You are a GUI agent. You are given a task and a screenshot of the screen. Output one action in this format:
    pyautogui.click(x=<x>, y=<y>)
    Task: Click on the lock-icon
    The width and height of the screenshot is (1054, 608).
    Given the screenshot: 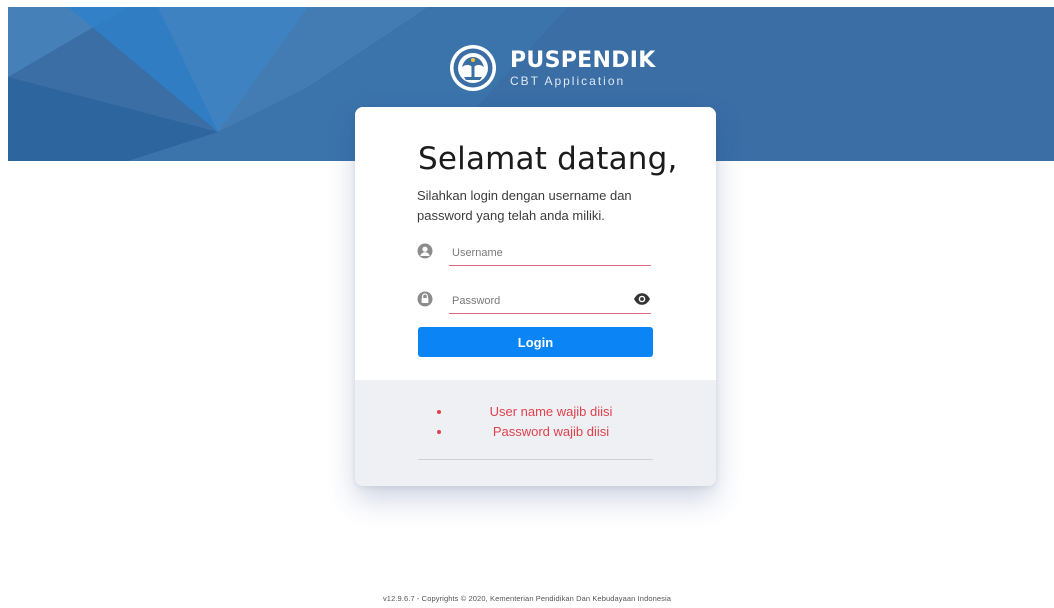 What is the action you would take?
    pyautogui.click(x=425, y=299)
    